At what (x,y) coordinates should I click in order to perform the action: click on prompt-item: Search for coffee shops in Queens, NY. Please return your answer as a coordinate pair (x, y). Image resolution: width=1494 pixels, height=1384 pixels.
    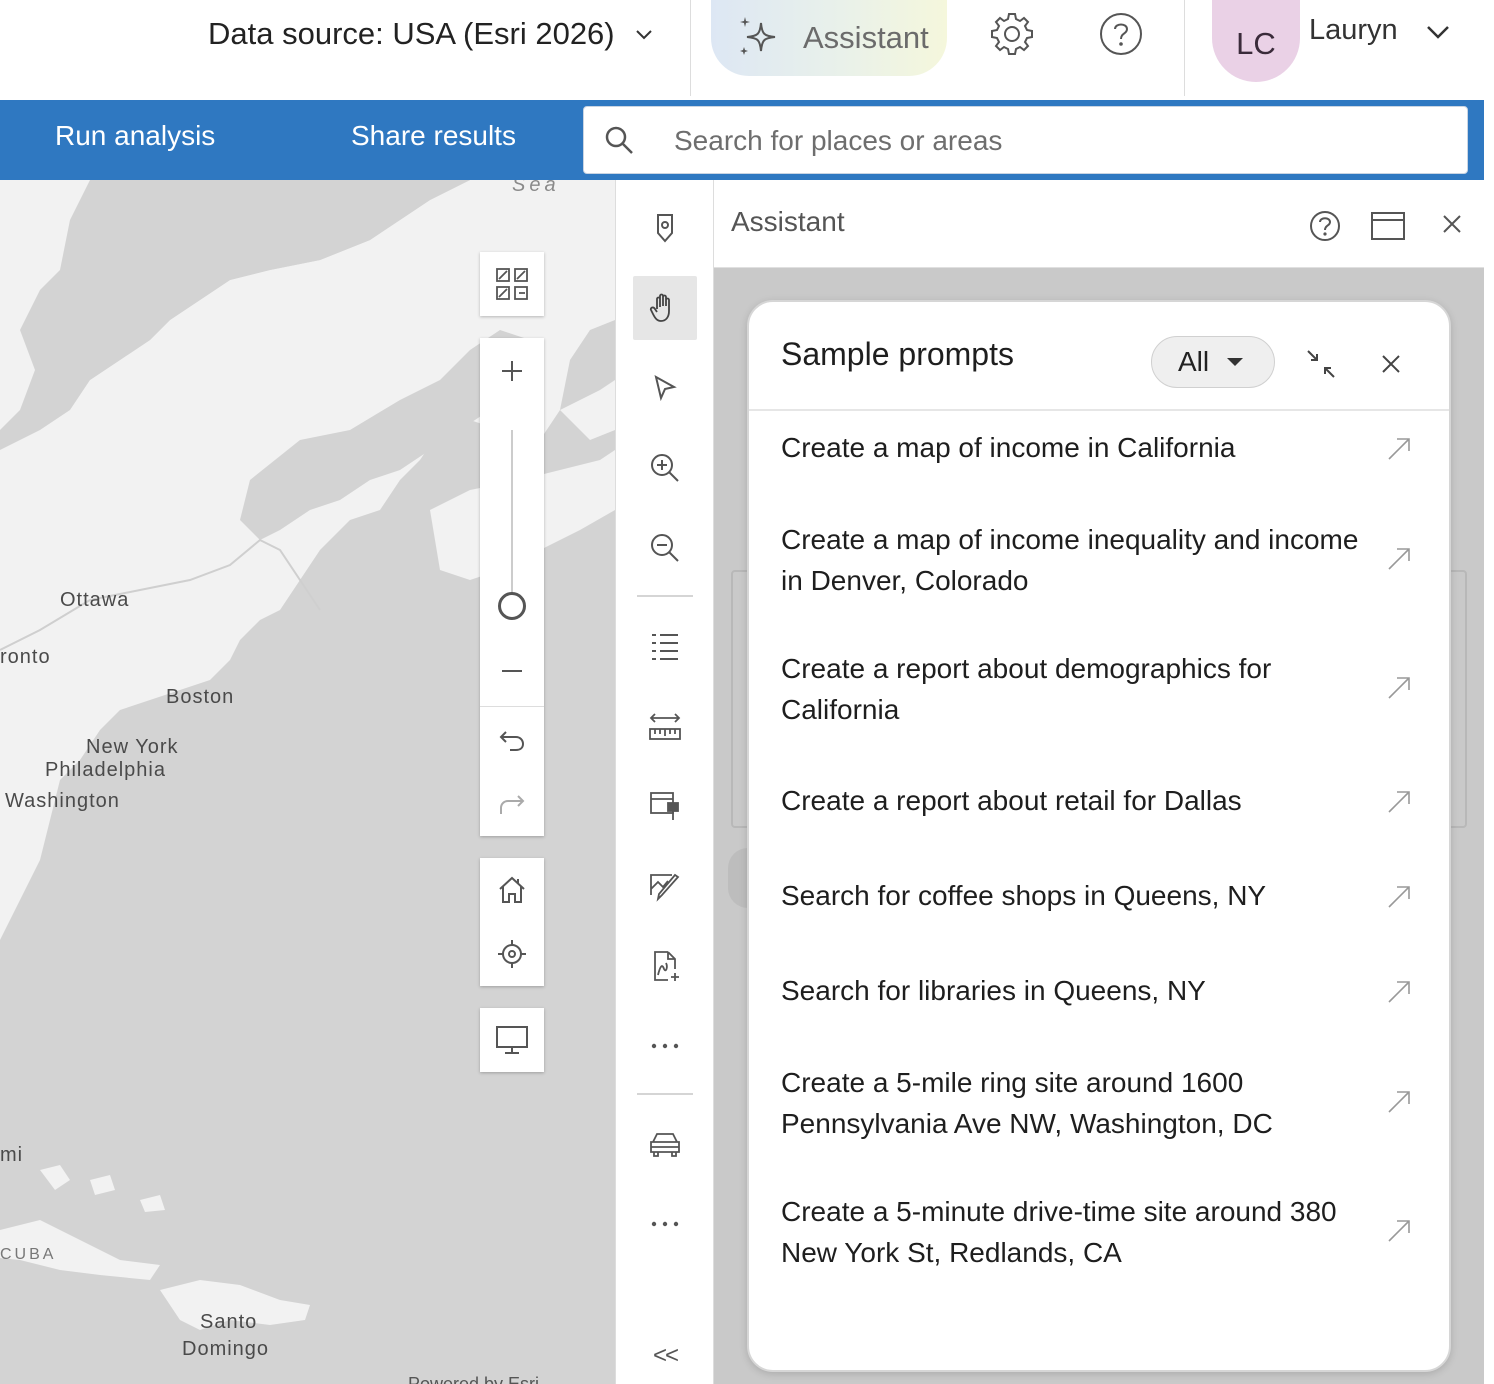
    Looking at the image, I should click on (1099, 895).